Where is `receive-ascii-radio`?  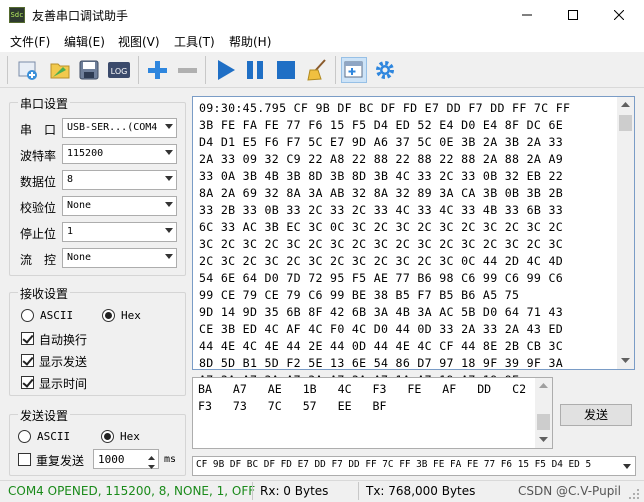 receive-ascii-radio is located at coordinates (27, 315).